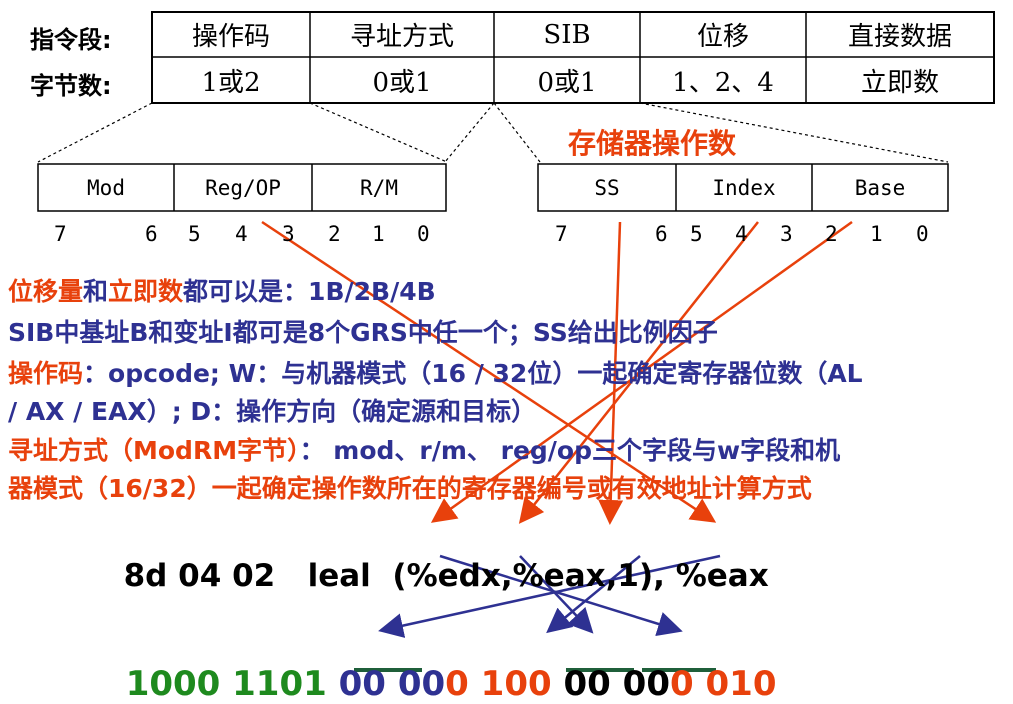 This screenshot has height=704, width=1013. Describe the element at coordinates (309, 291) in the screenshot. I see `note-sizes: 都可以是：1B/2B/4B` at that location.